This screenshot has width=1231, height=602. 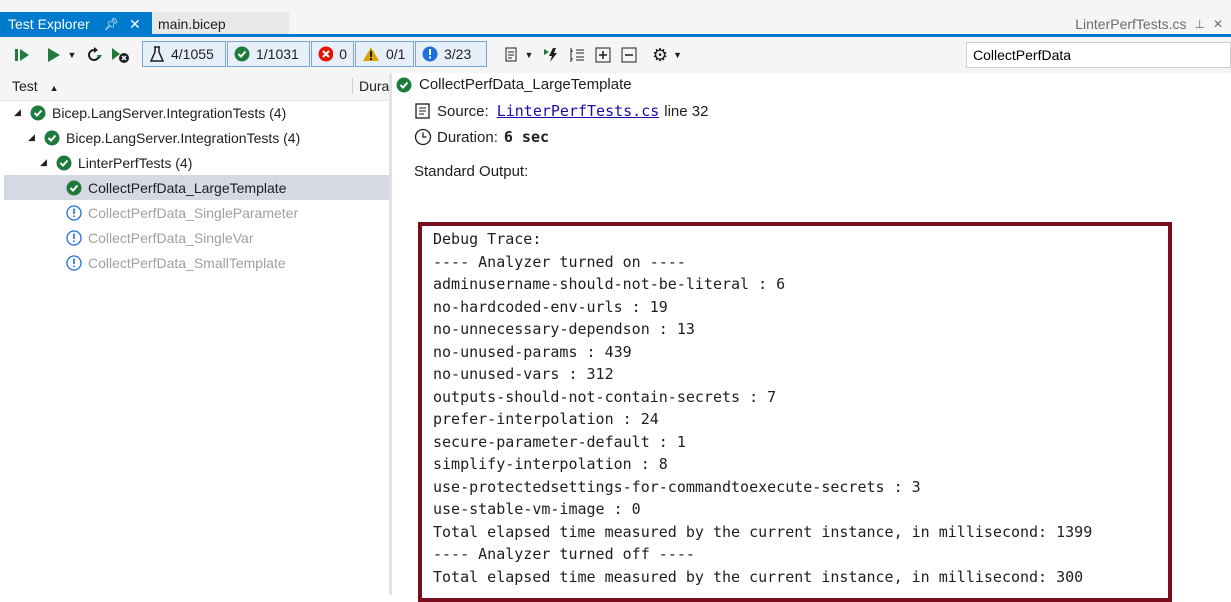 What do you see at coordinates (35, 86) in the screenshot?
I see `column-test-header: Test ▲` at bounding box center [35, 86].